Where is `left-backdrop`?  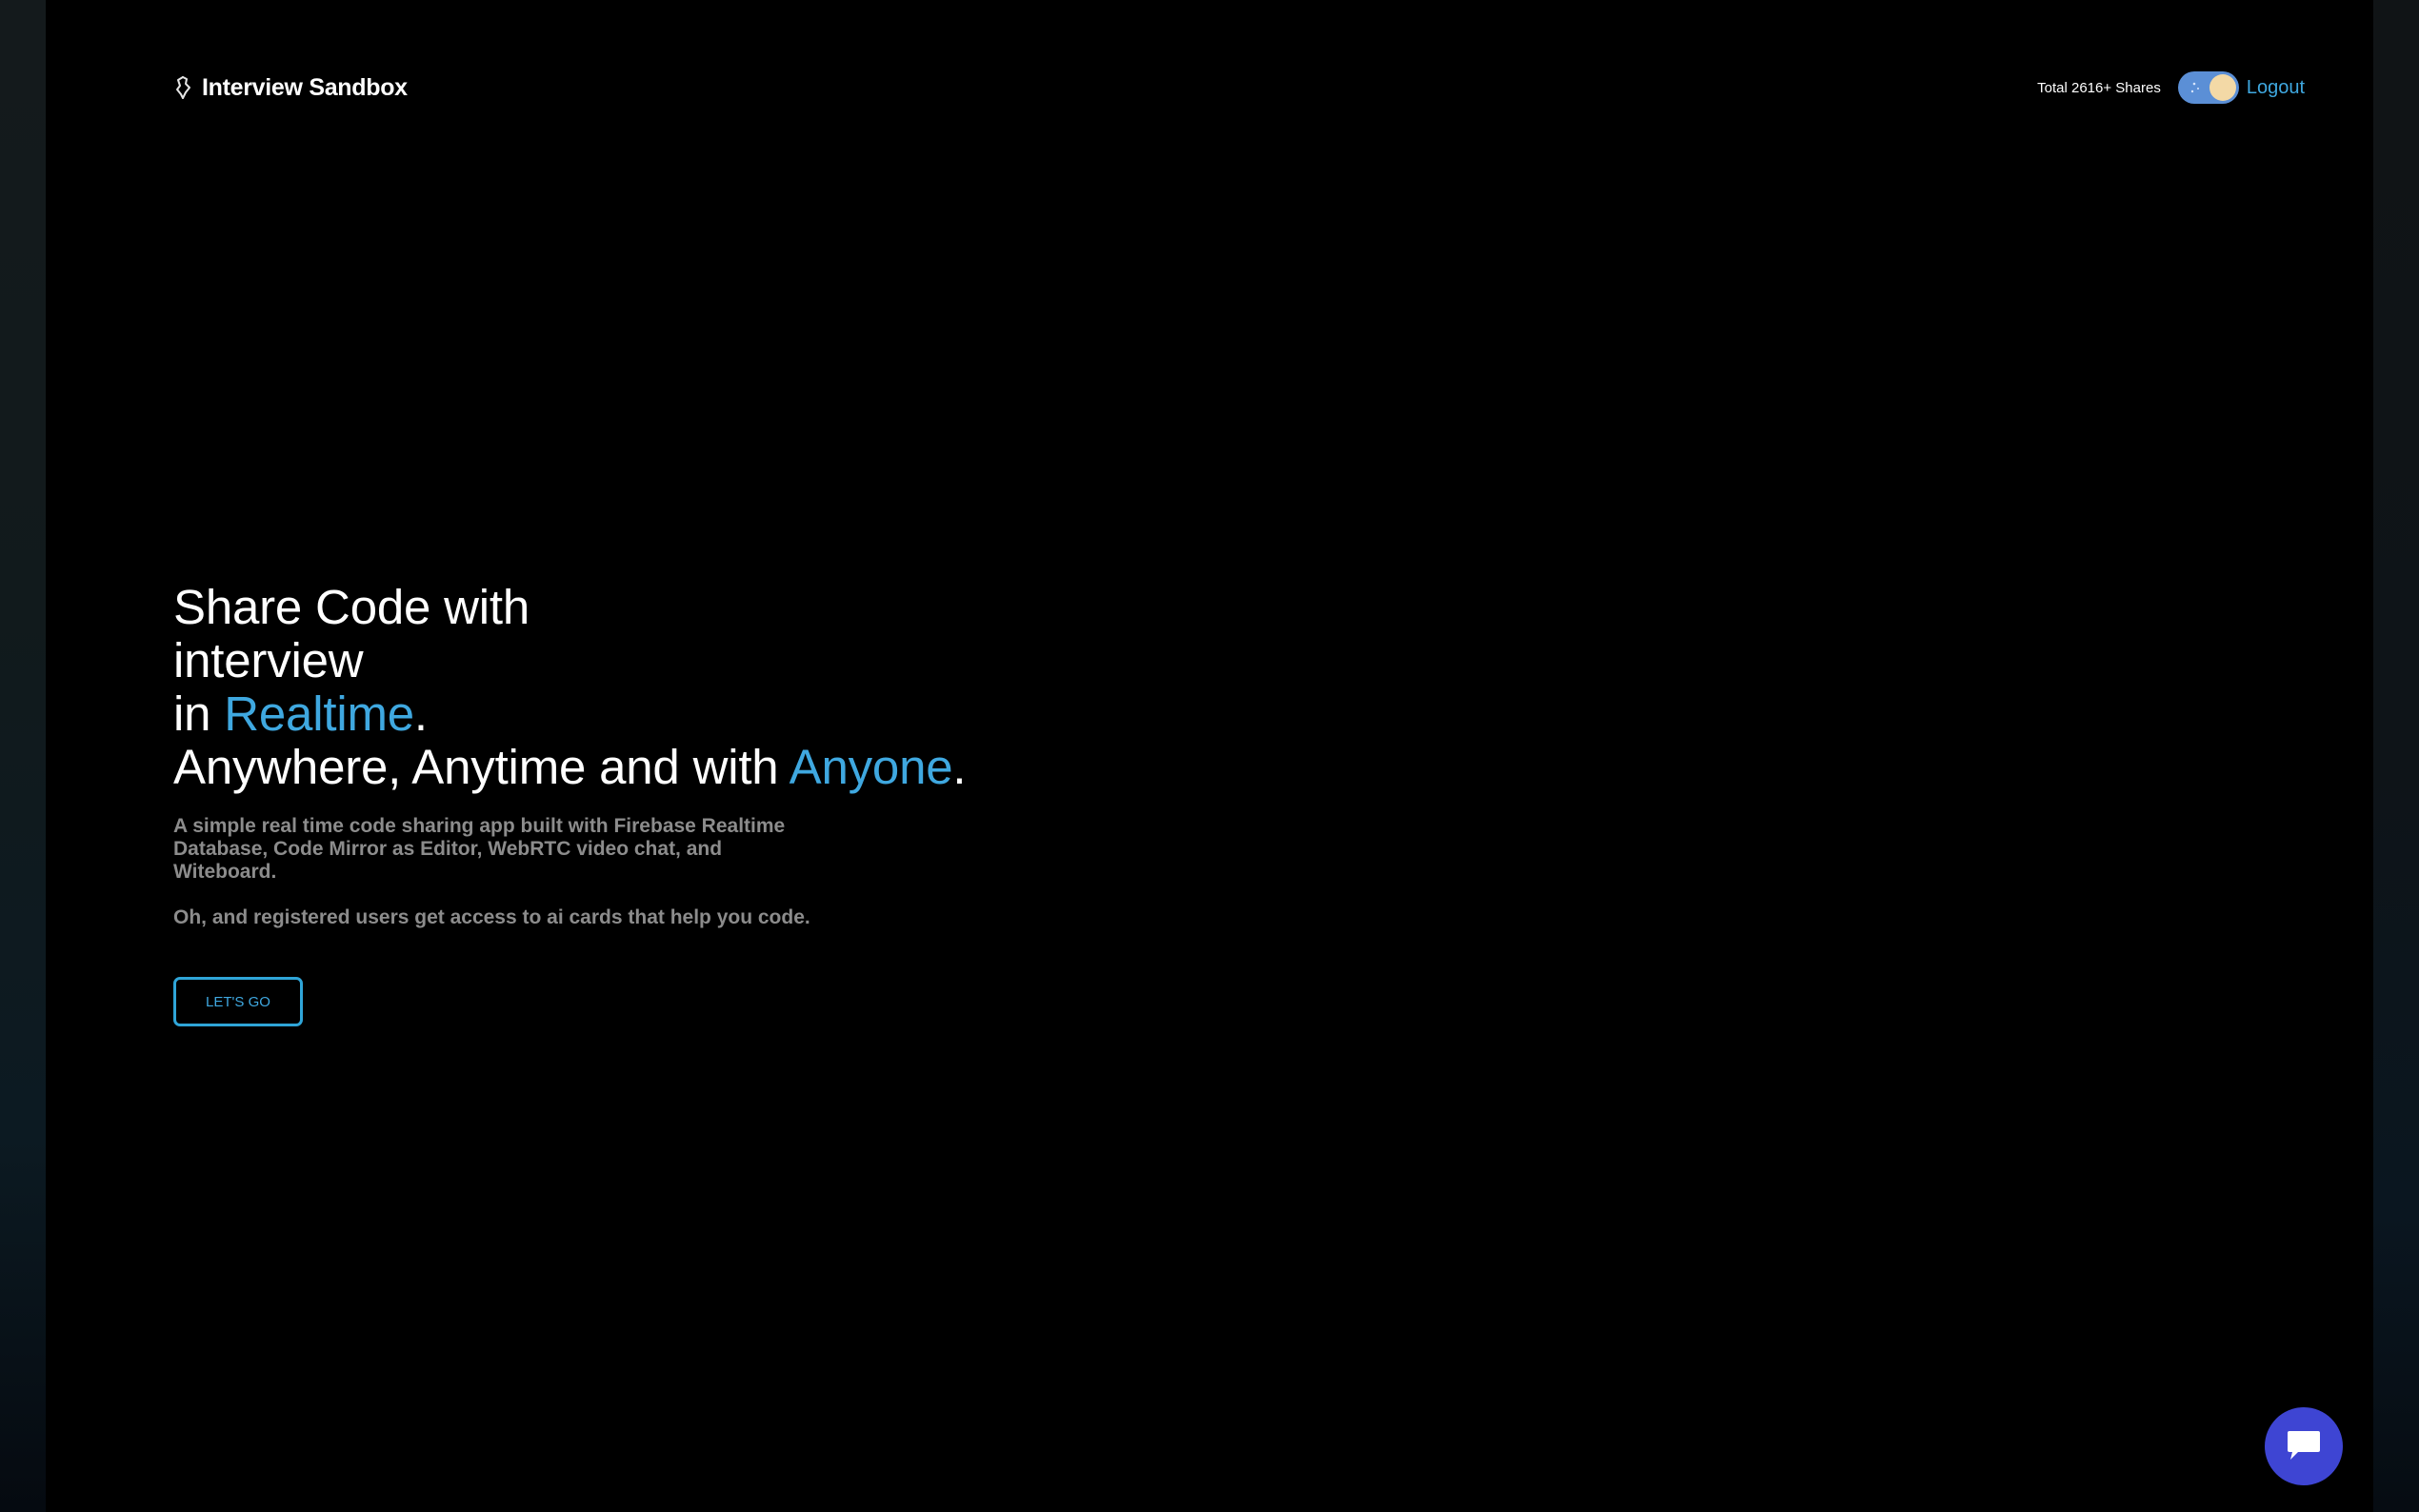
left-backdrop is located at coordinates (23, 756).